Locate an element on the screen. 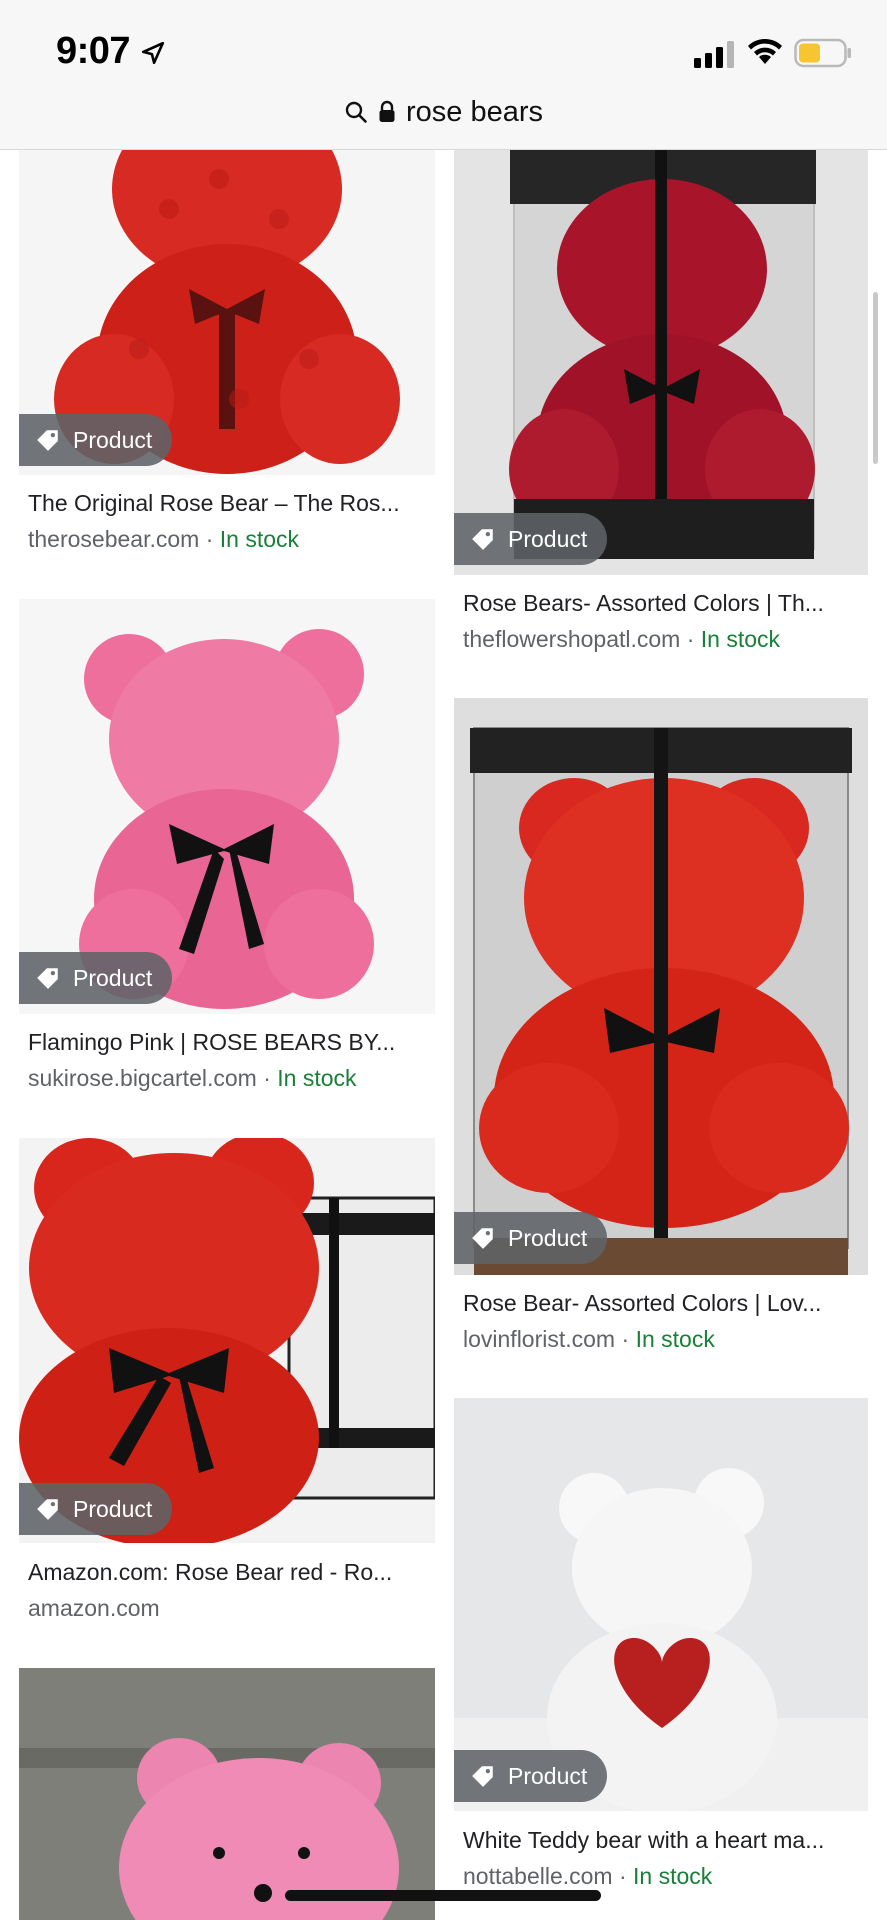 This screenshot has height=1920, width=887. result-source: therosebear.com · In stock is located at coordinates (163, 539).